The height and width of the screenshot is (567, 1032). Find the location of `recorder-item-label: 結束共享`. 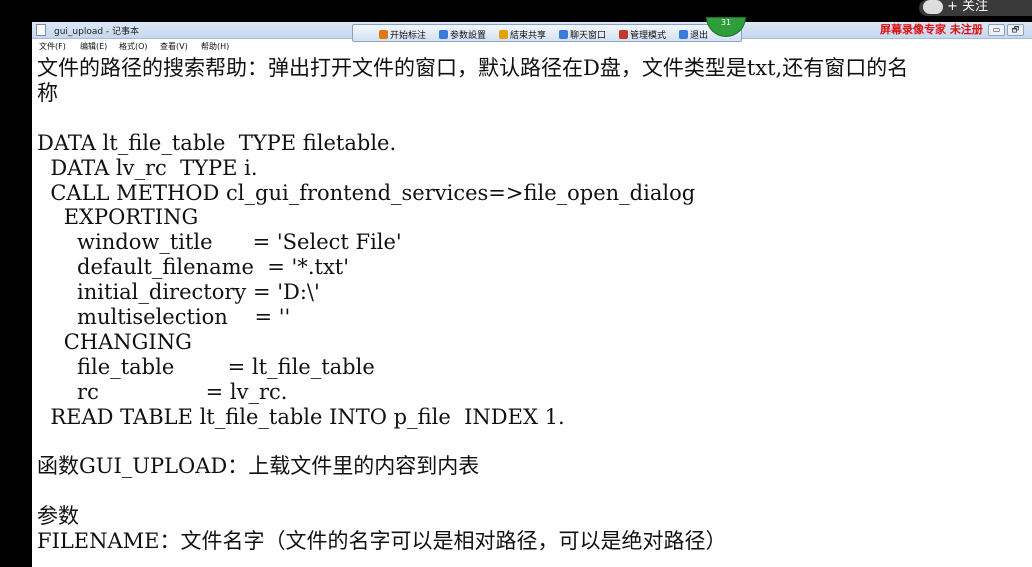

recorder-item-label: 結束共享 is located at coordinates (528, 36).